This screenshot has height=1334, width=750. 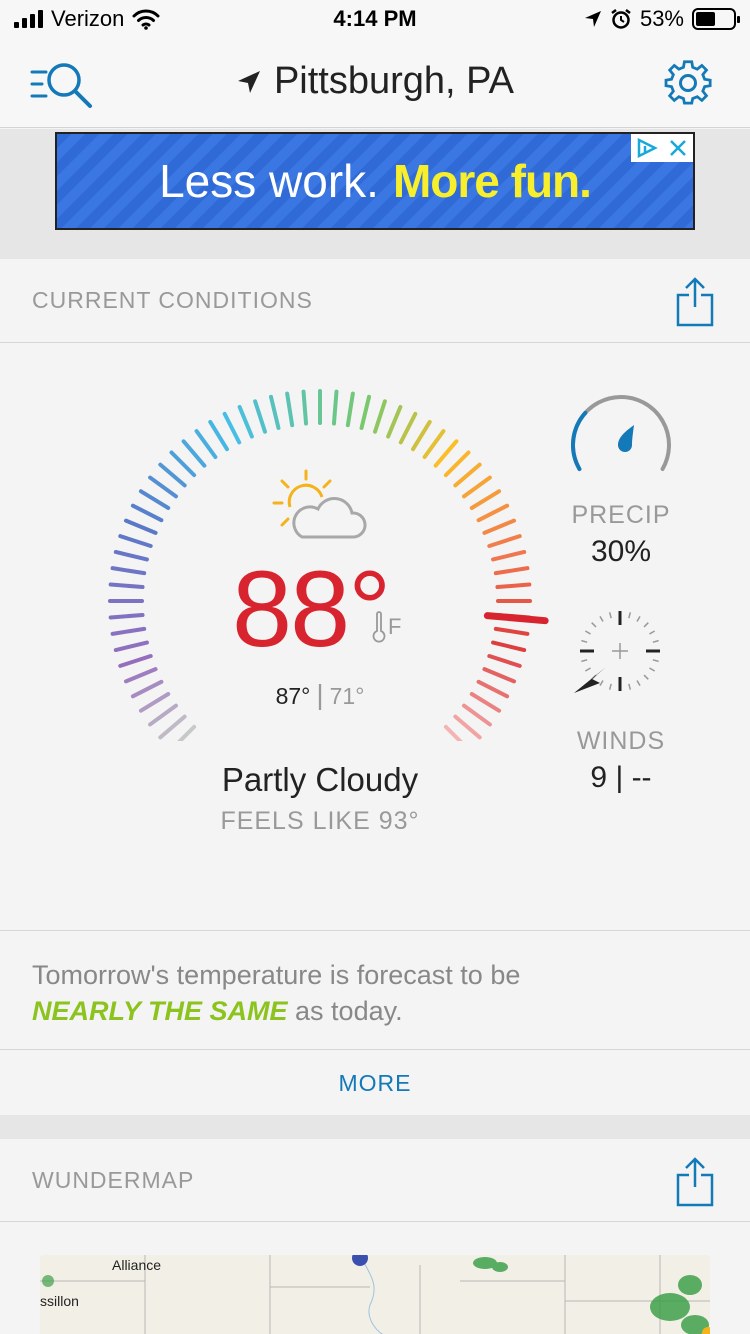 I want to click on status-right: 53%, so click(x=662, y=19).